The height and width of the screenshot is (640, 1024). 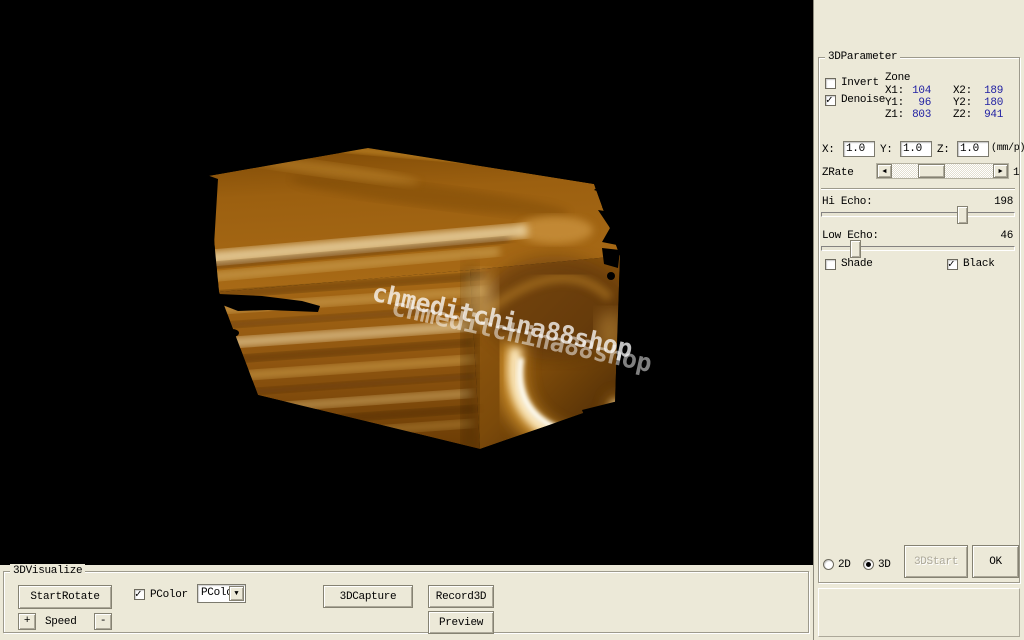 I want to click on z-spacing-label: Z:, so click(x=943, y=150).